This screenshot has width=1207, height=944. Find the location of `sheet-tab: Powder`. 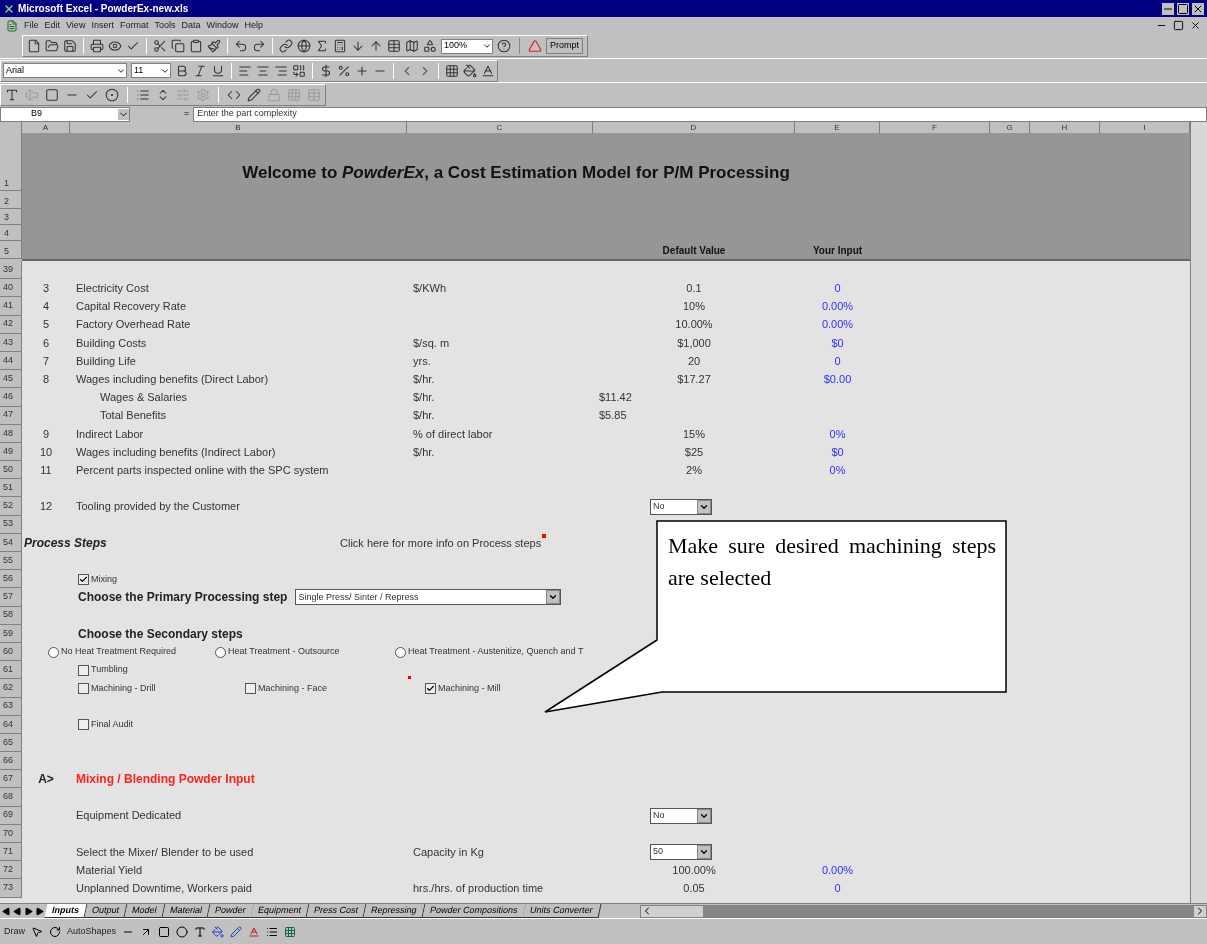

sheet-tab: Powder is located at coordinates (230, 911).